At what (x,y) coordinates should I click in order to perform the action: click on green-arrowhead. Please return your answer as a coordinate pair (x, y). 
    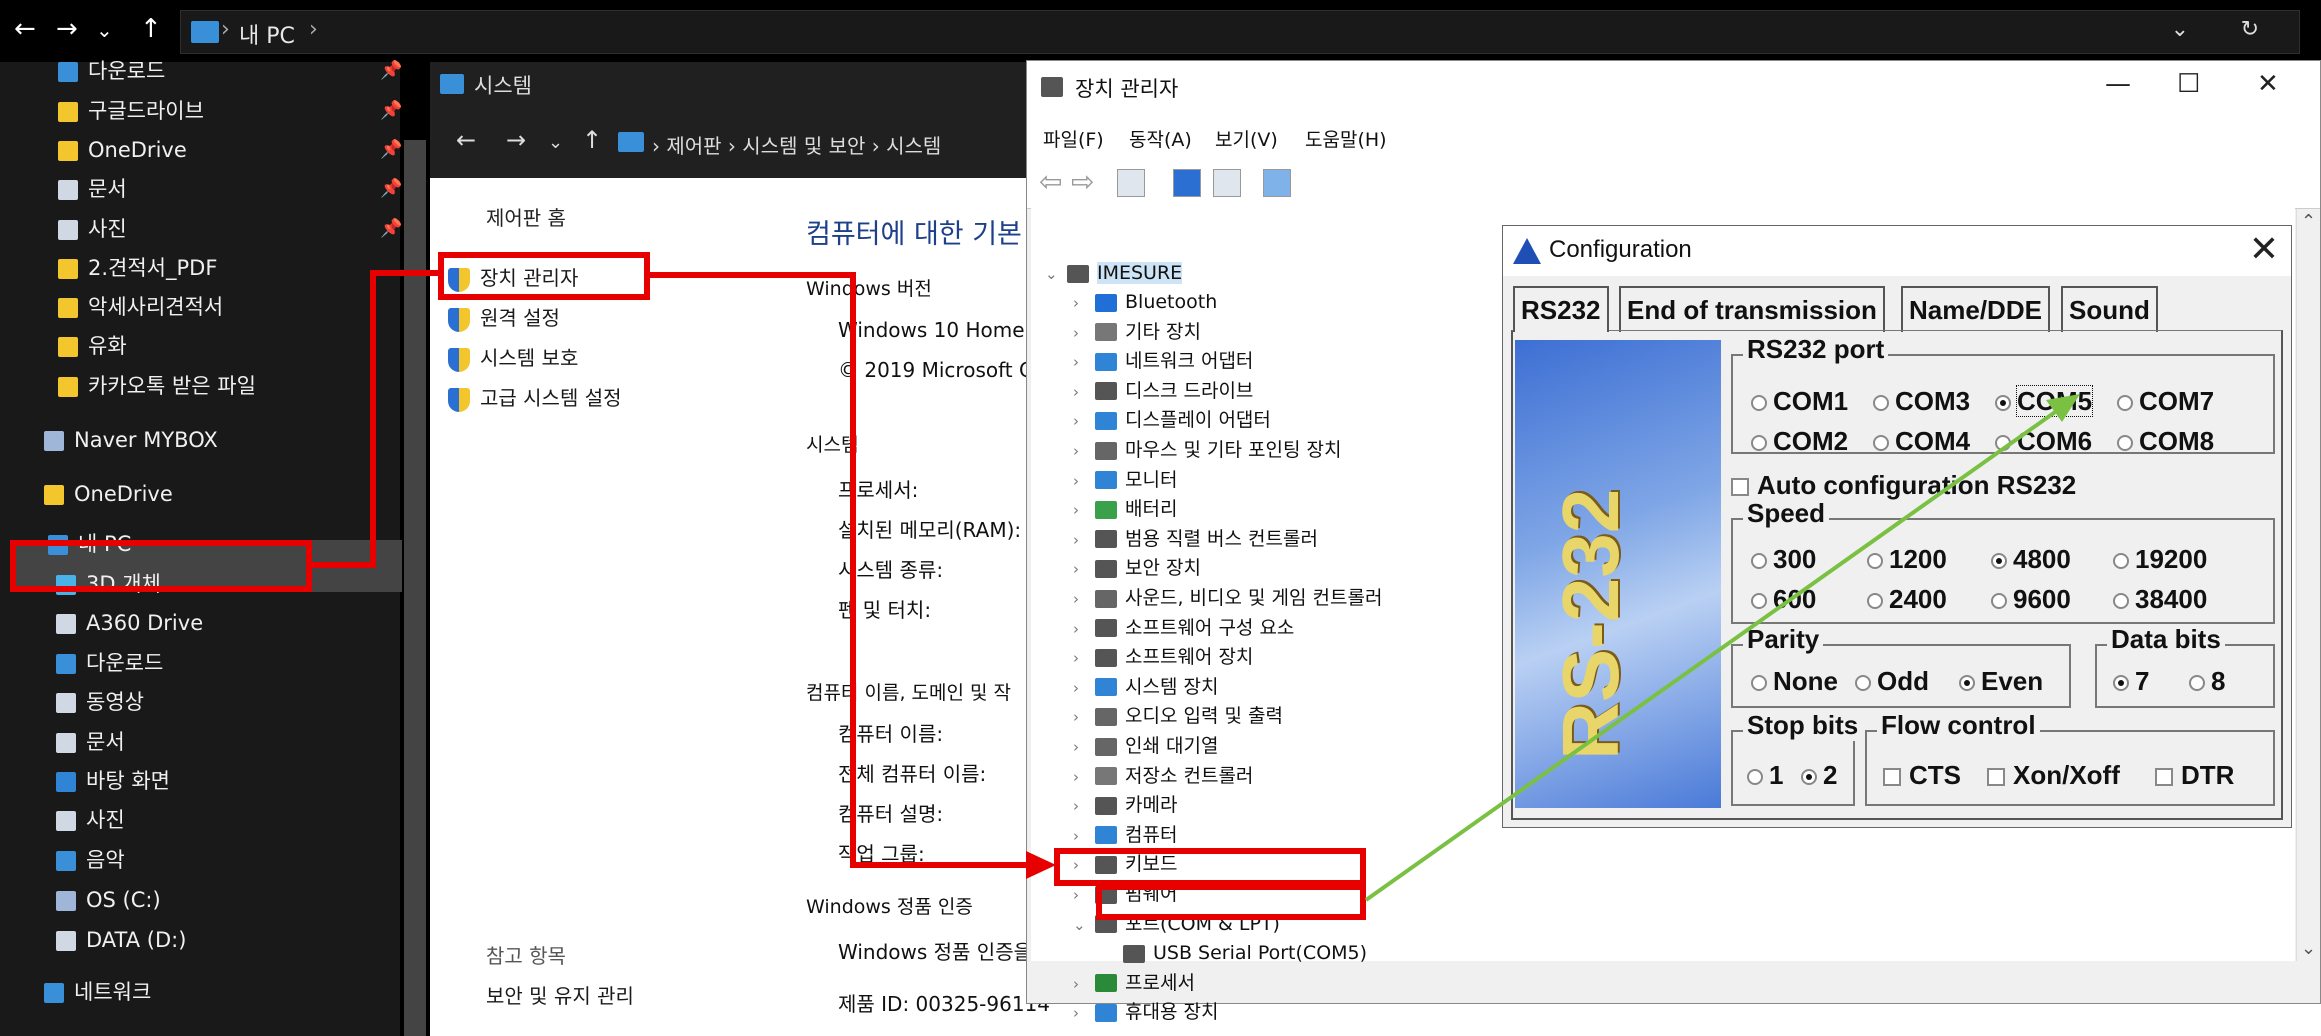
    Looking at the image, I should click on (2063, 408).